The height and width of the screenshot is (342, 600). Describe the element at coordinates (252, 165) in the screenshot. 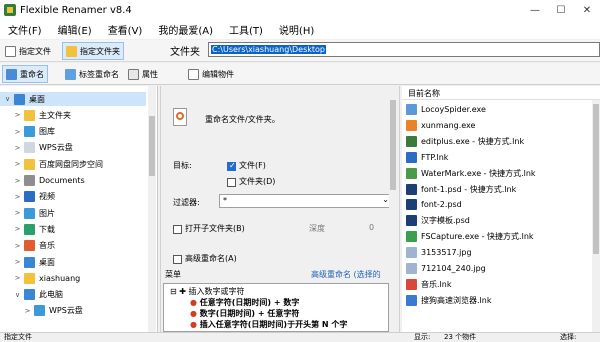

I see `file-checkbox-label: 文件(F)` at that location.